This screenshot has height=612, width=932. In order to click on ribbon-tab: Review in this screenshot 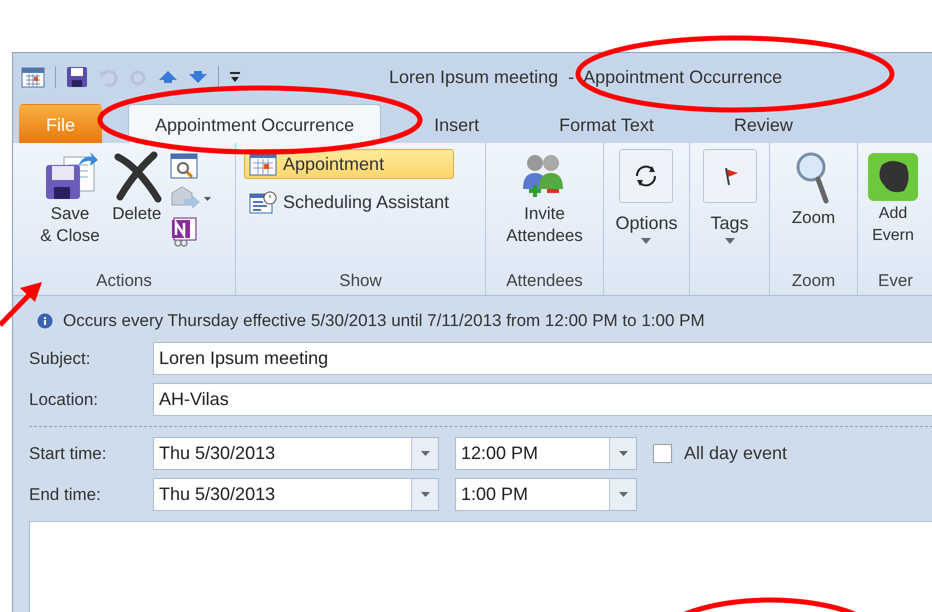, I will do `click(763, 123)`.